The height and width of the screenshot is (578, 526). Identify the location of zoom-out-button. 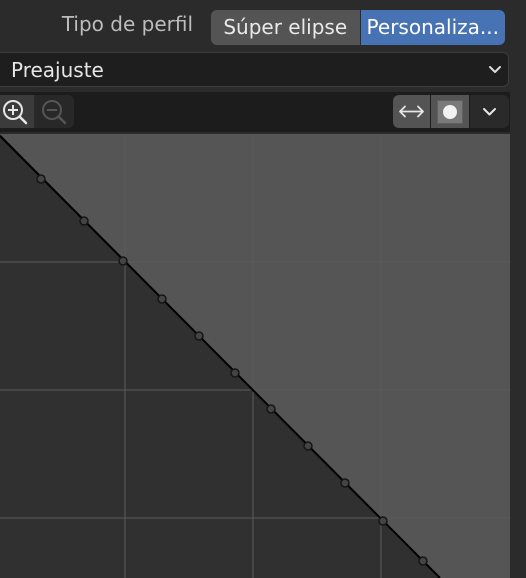
(54, 111).